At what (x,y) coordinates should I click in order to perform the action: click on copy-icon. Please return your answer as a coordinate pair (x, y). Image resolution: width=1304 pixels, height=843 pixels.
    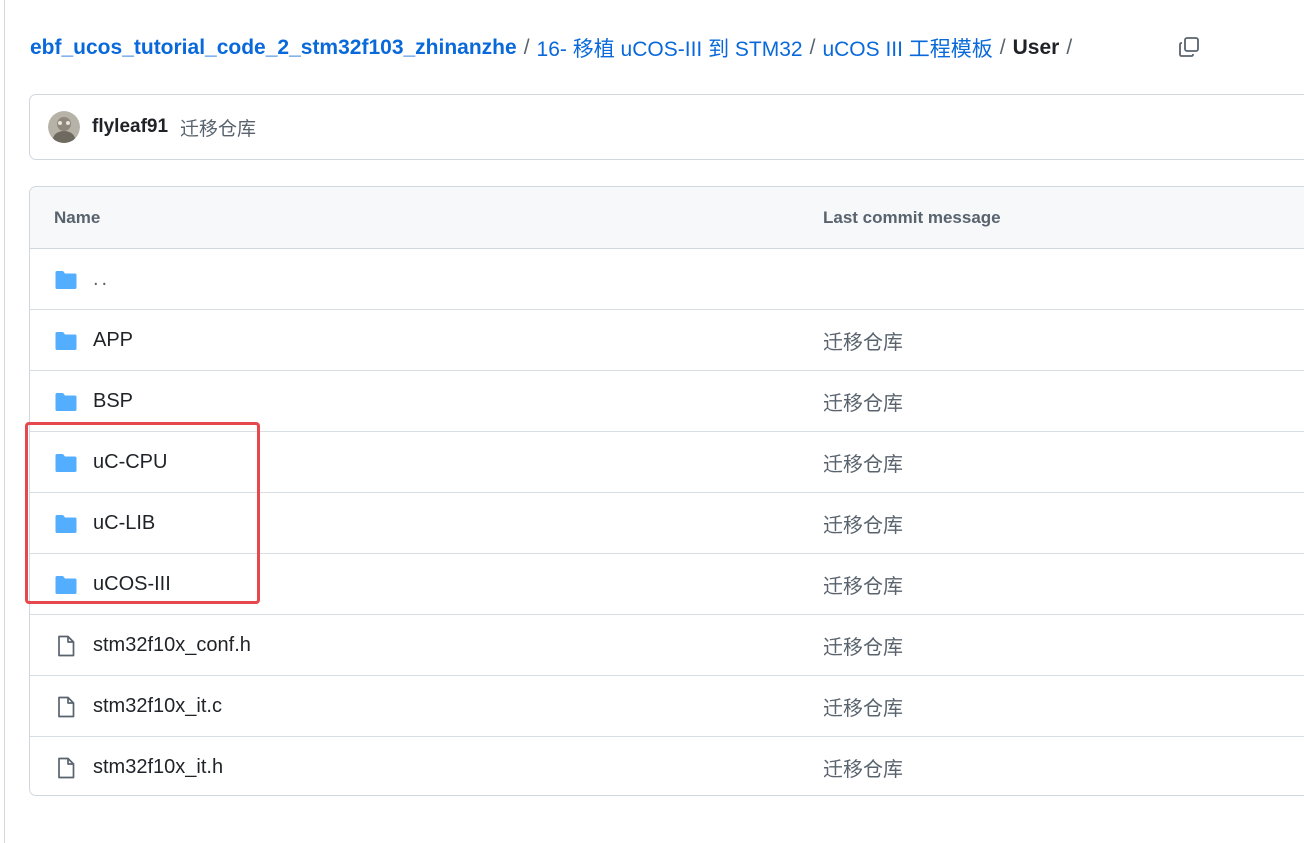
    Looking at the image, I should click on (1189, 47).